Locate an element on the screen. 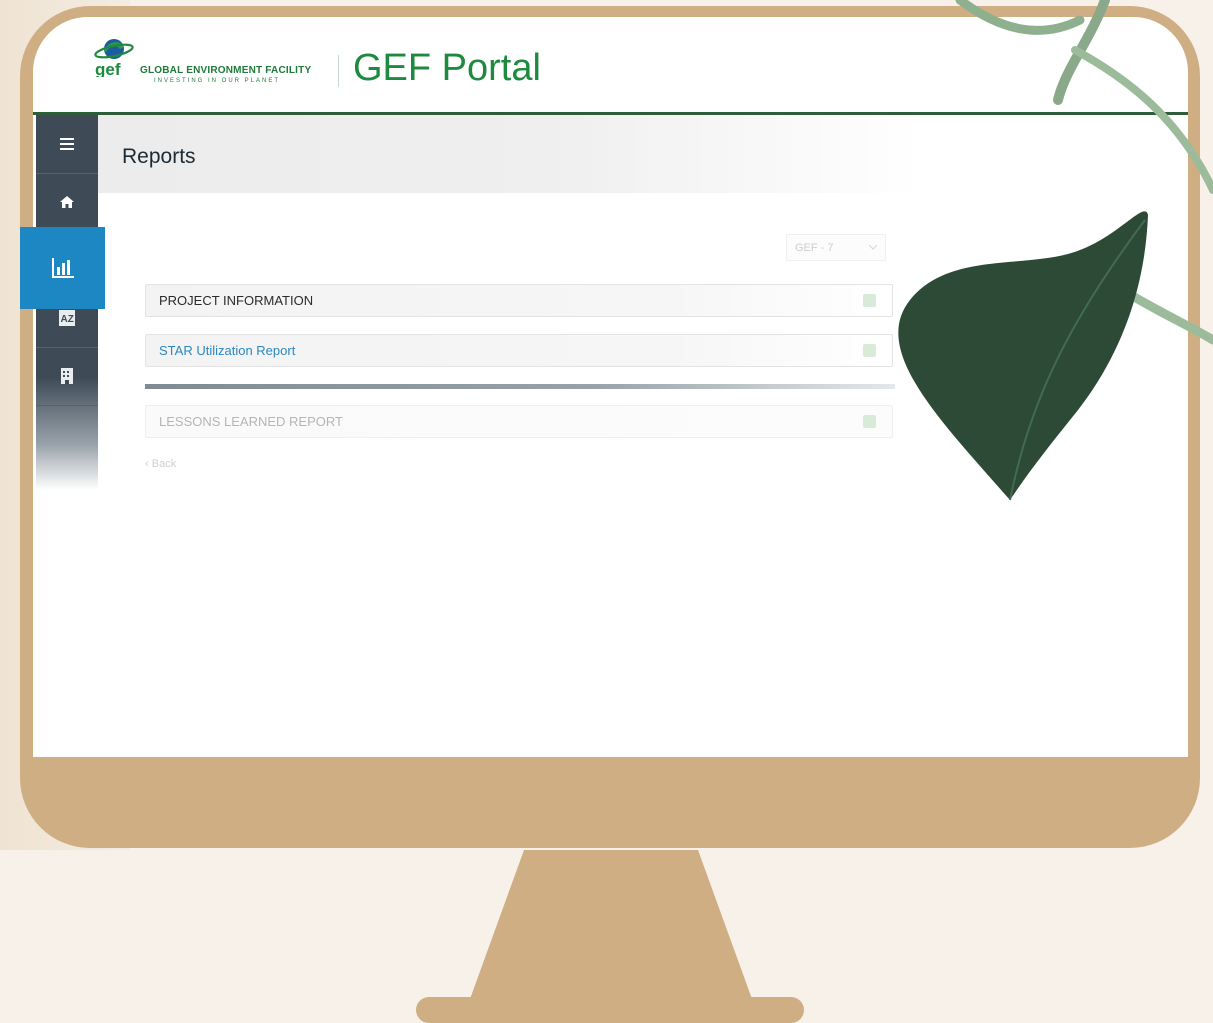  az-icon-label: AZ is located at coordinates (67, 319).